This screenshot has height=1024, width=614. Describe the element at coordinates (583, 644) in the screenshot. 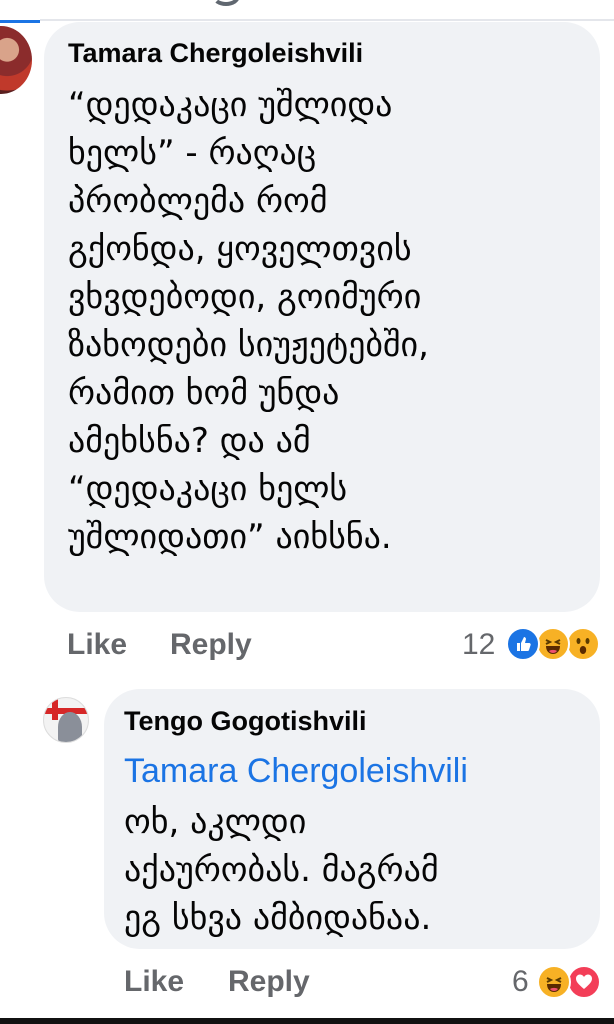

I see `wow-icon` at that location.